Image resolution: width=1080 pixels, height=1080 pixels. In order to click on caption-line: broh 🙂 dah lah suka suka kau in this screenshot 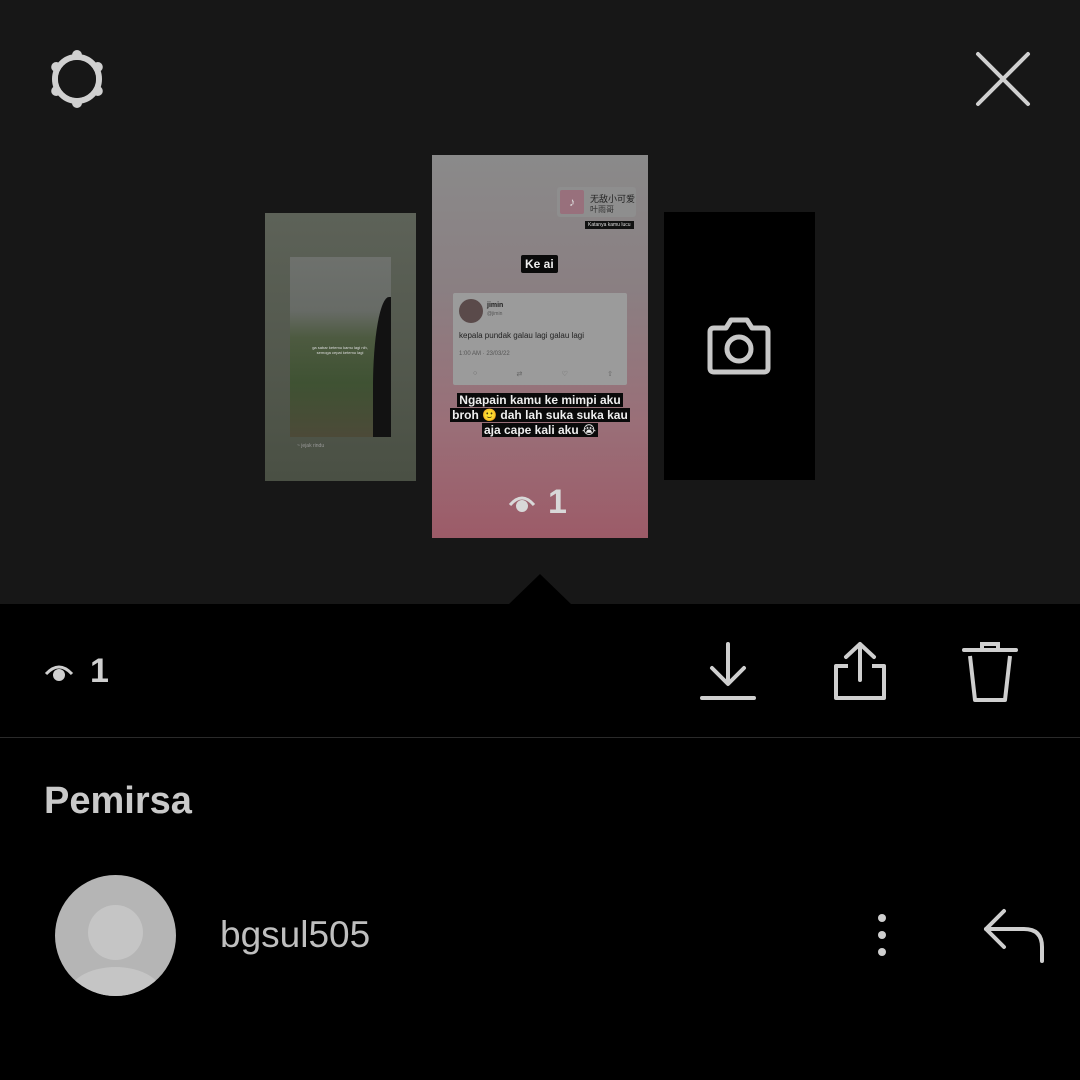, I will do `click(540, 415)`.